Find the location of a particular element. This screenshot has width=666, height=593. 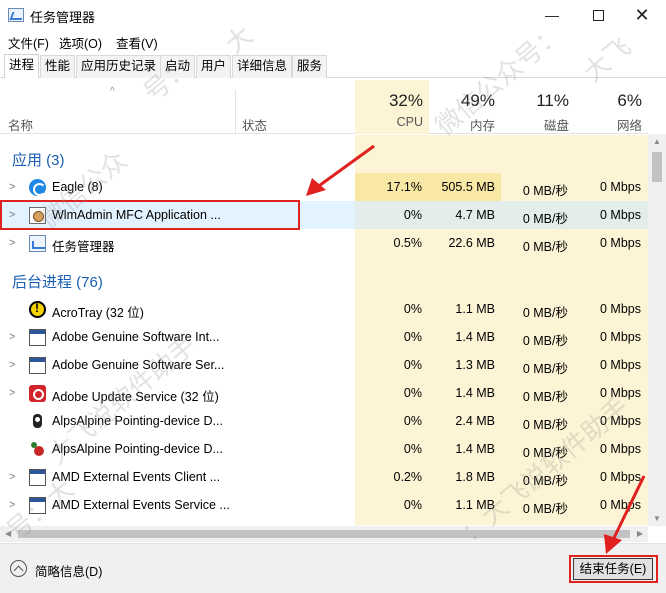

group-header-background: 后台进程 (76) is located at coordinates (324, 279).